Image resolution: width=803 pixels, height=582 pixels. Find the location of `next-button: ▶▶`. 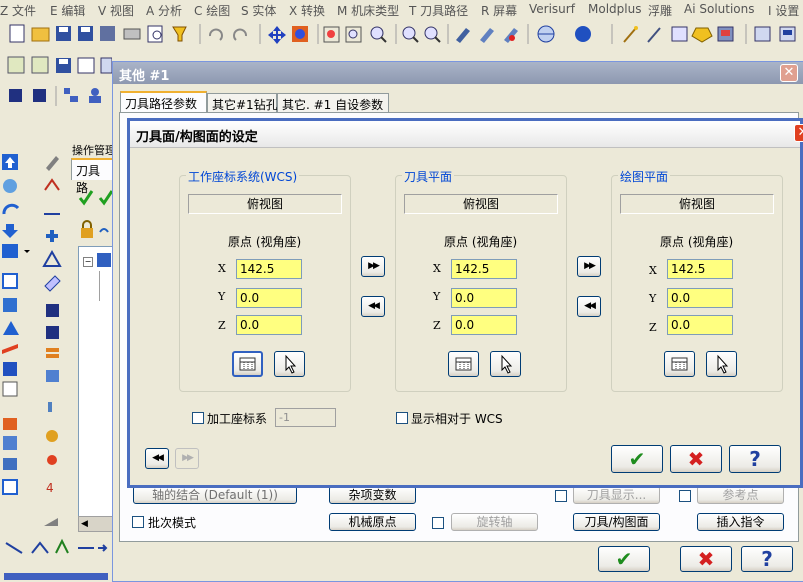

next-button: ▶▶ is located at coordinates (187, 458).